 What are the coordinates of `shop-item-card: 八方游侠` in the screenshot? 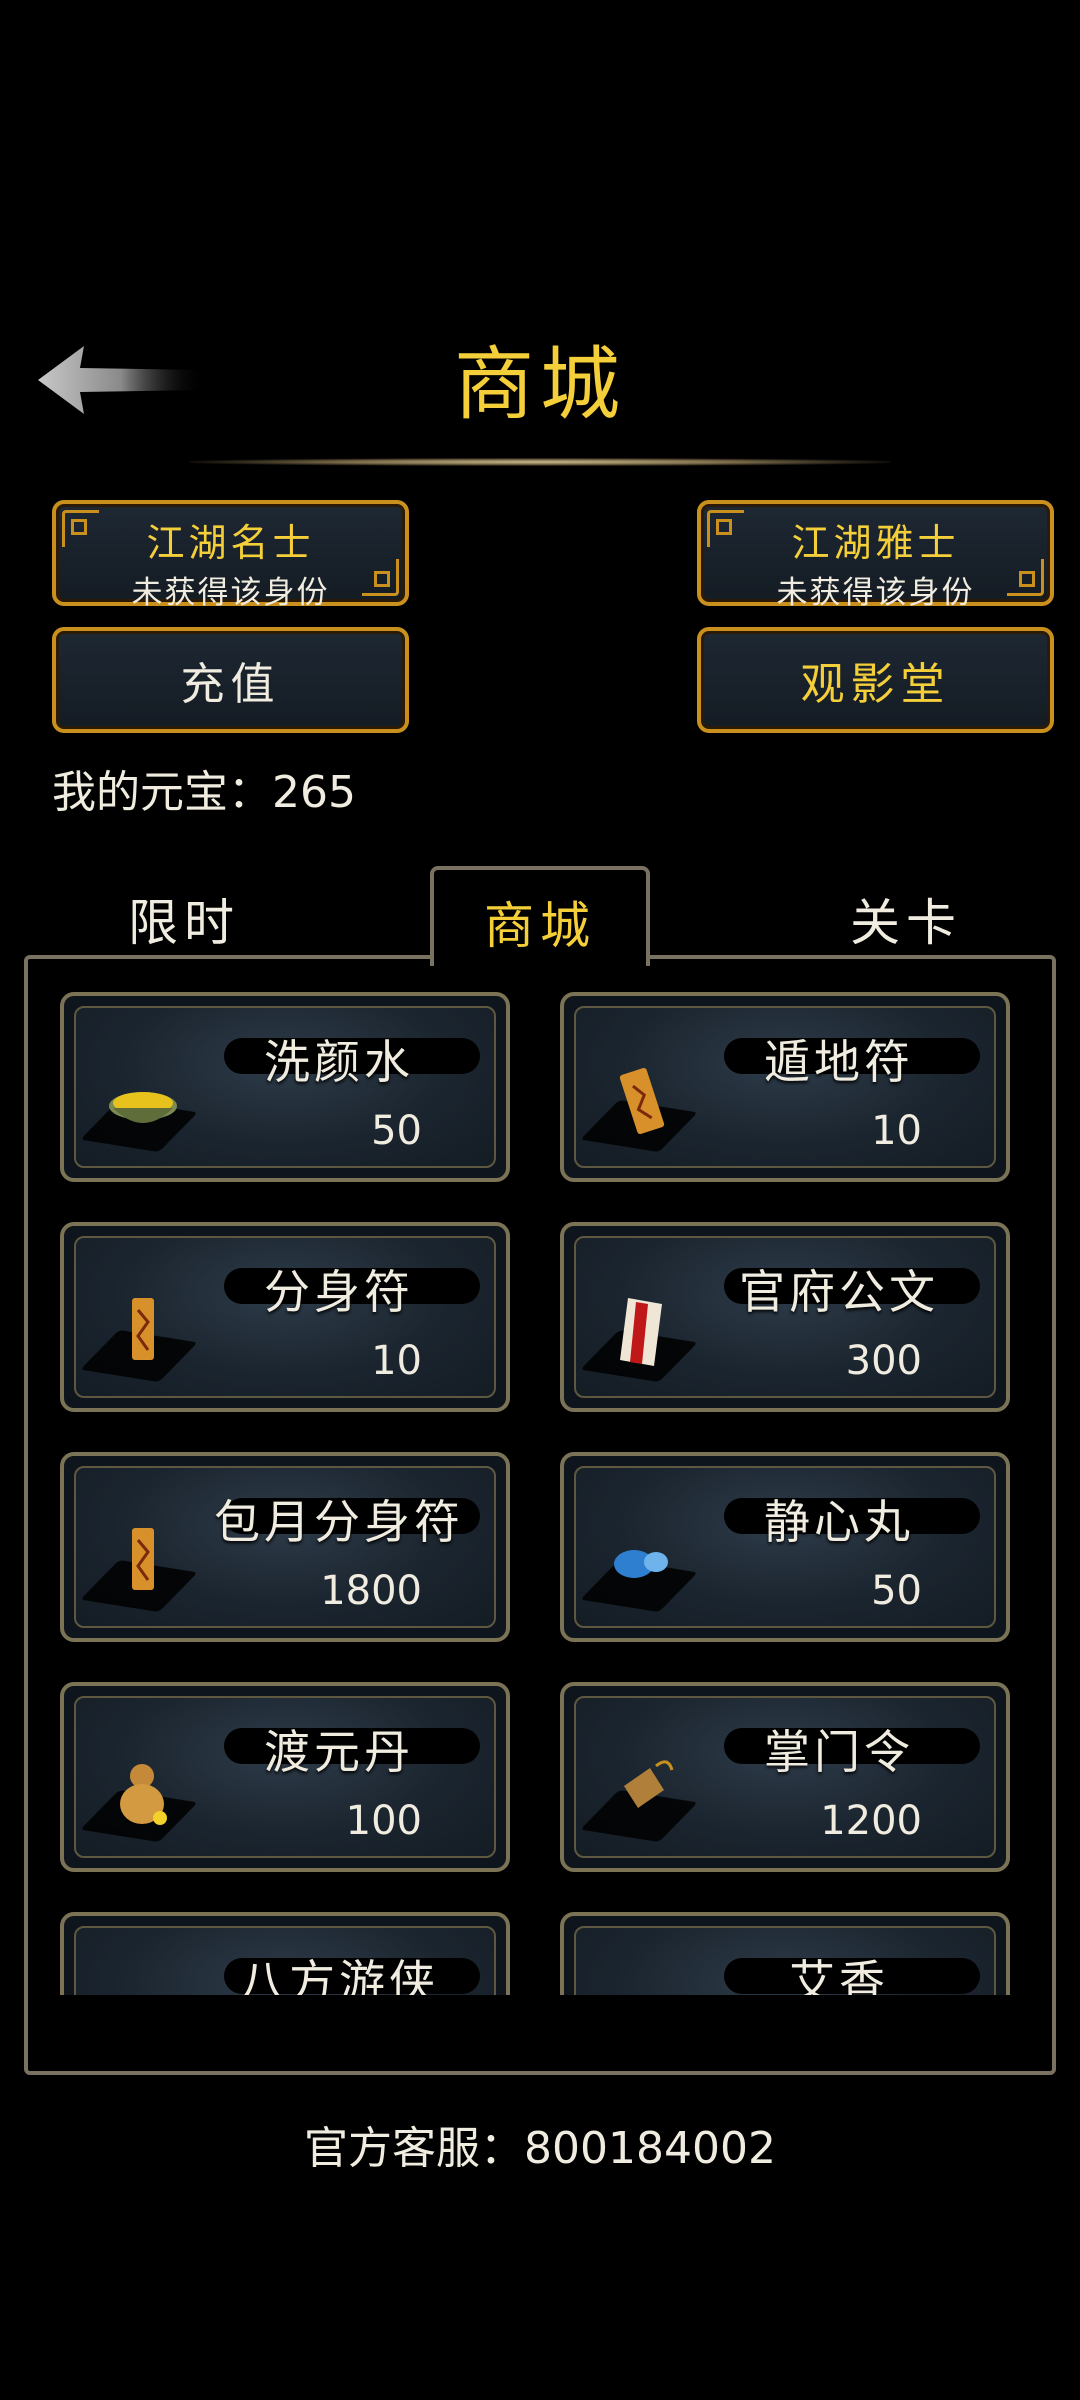 It's located at (285, 1953).